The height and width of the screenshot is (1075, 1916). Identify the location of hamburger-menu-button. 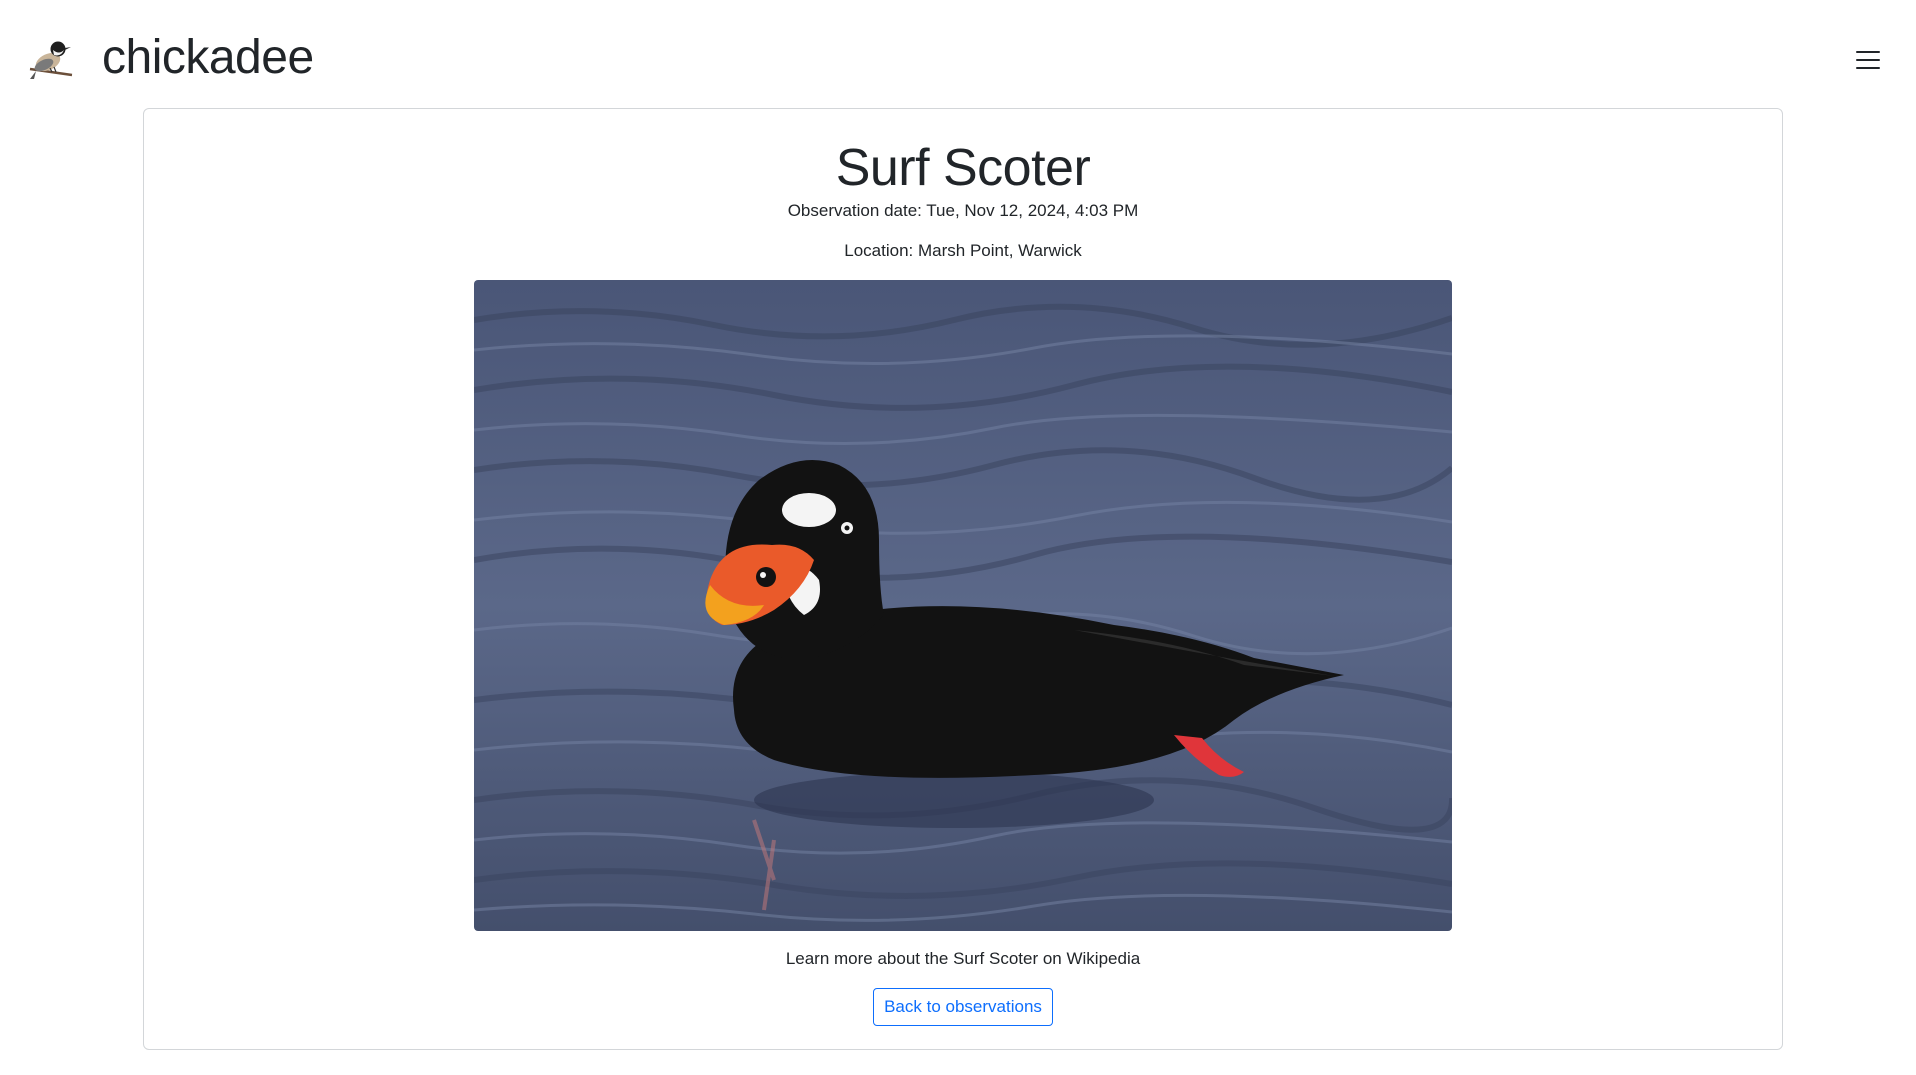
(1868, 60).